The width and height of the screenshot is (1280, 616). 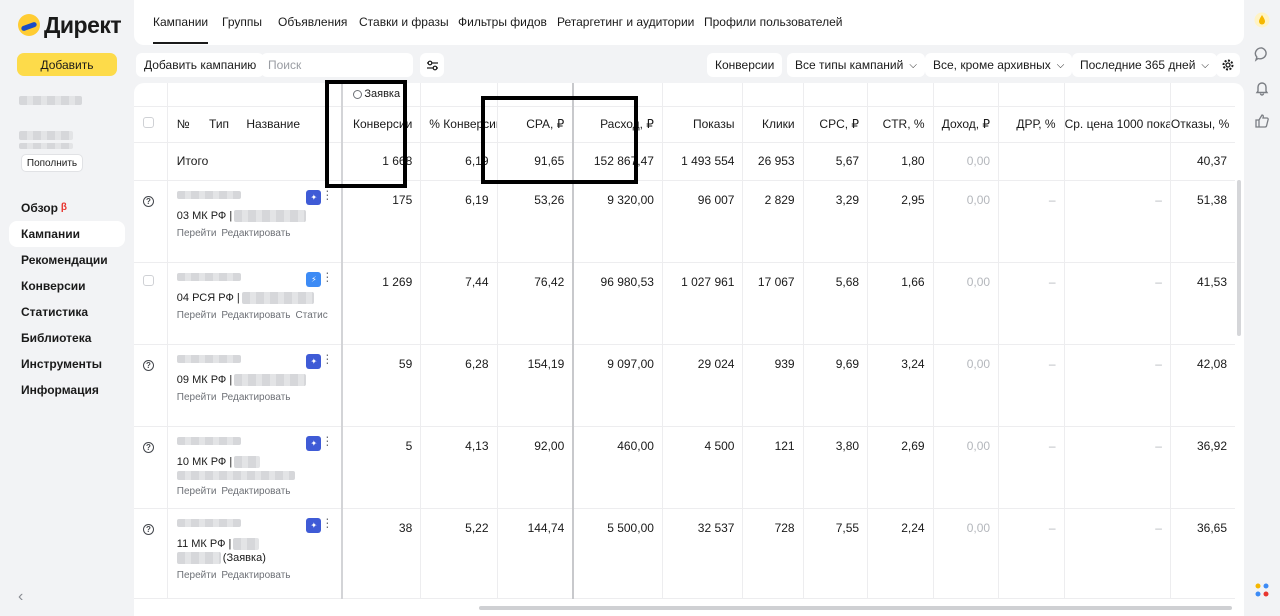 What do you see at coordinates (183, 124) in the screenshot?
I see `header-num: №` at bounding box center [183, 124].